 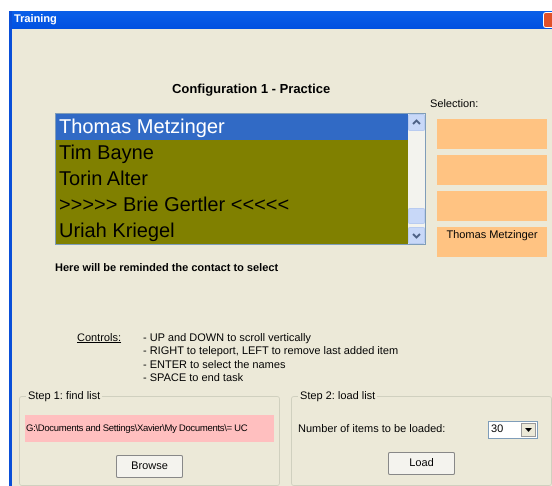 I want to click on control-hint: - SPACE to end task, so click(x=193, y=378).